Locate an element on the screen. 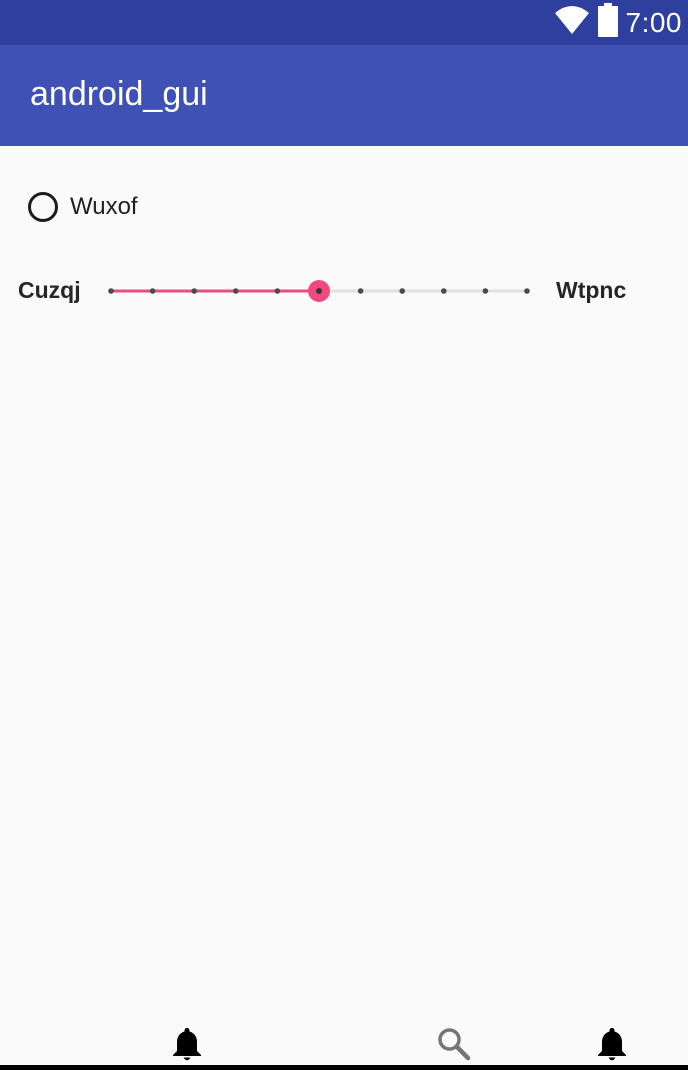 This screenshot has height=1070, width=688. seekbar is located at coordinates (320, 292).